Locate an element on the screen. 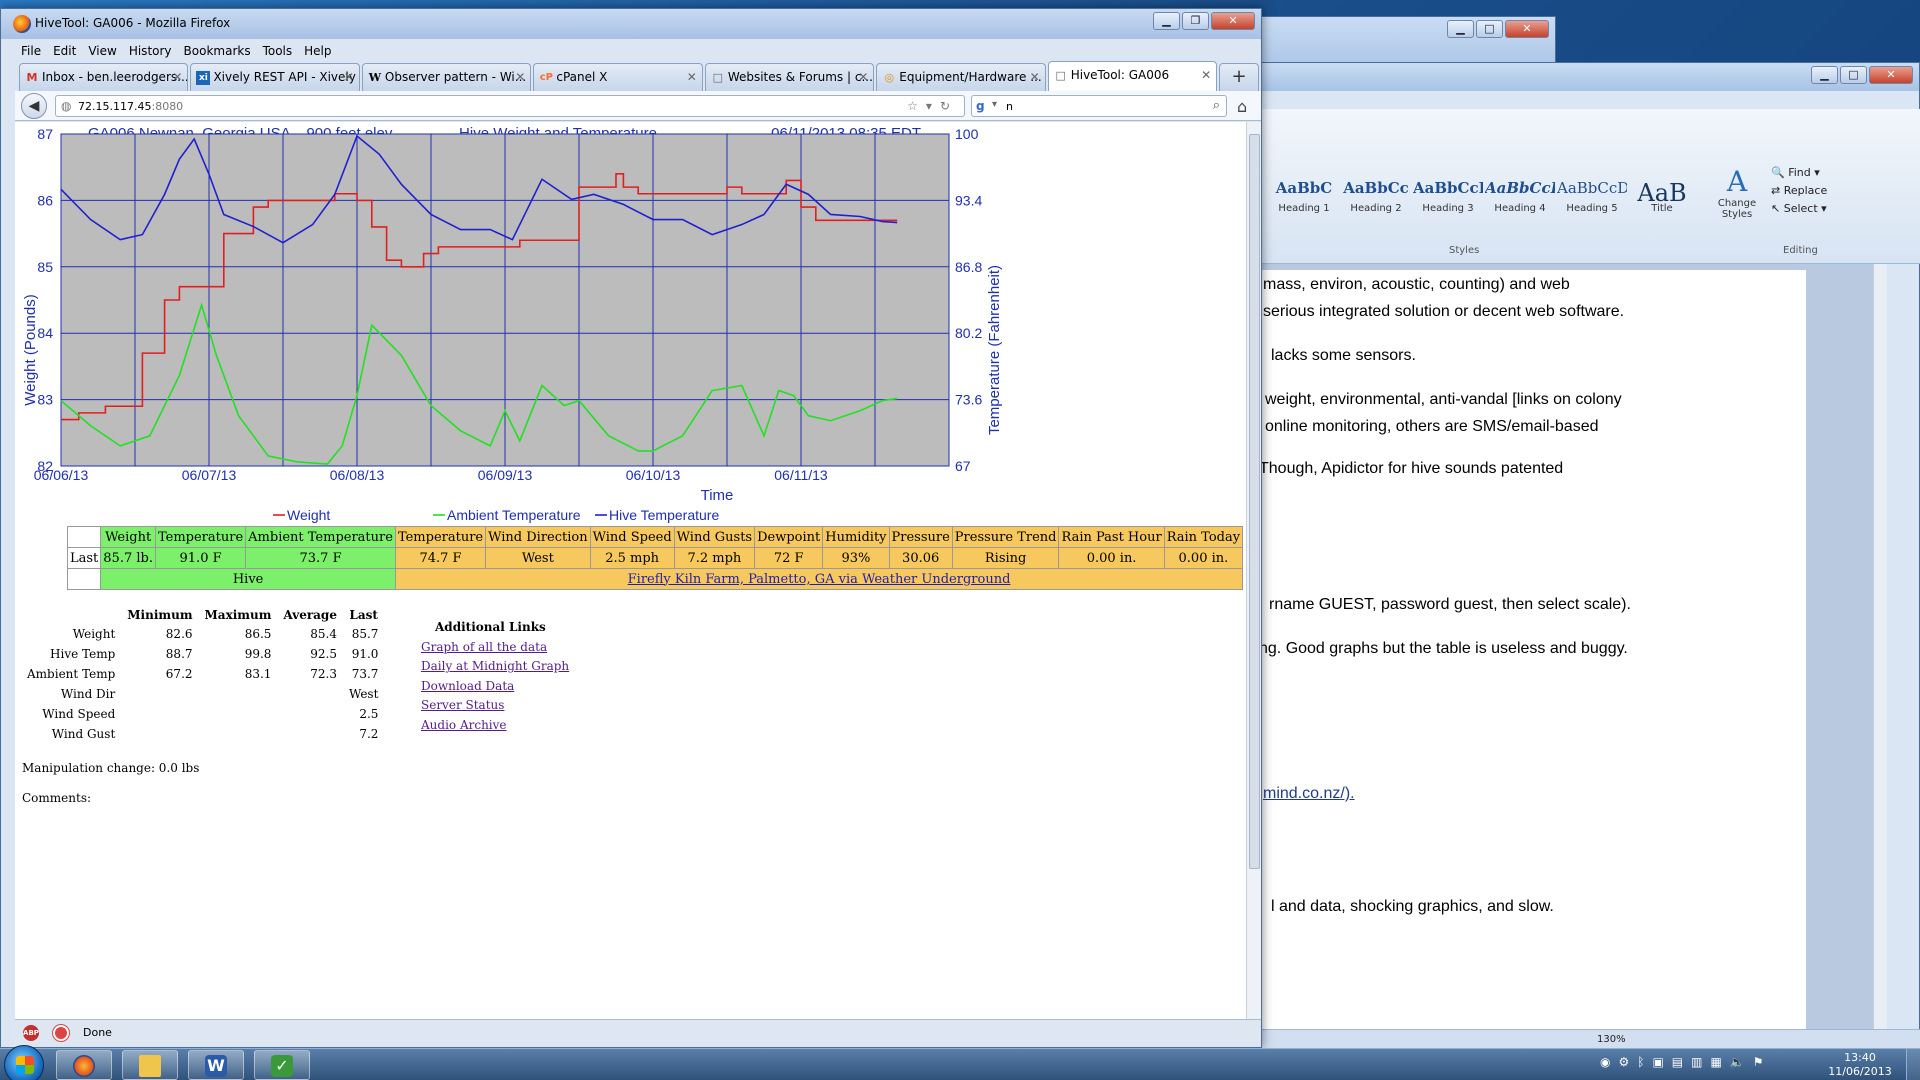  search-input: n is located at coordinates (1009, 106).